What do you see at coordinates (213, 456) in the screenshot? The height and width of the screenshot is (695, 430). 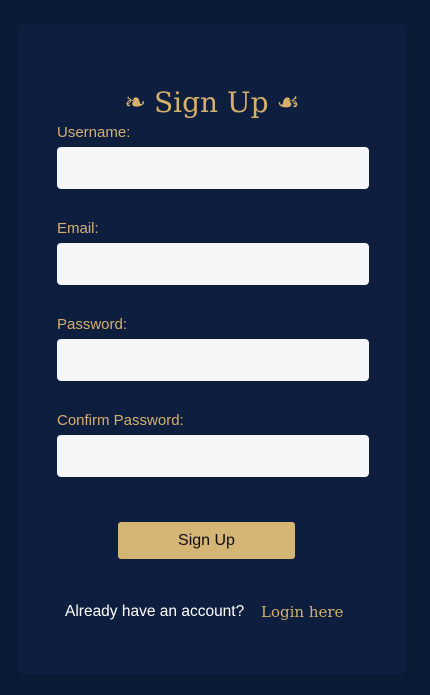 I see `confirm-password-input` at bounding box center [213, 456].